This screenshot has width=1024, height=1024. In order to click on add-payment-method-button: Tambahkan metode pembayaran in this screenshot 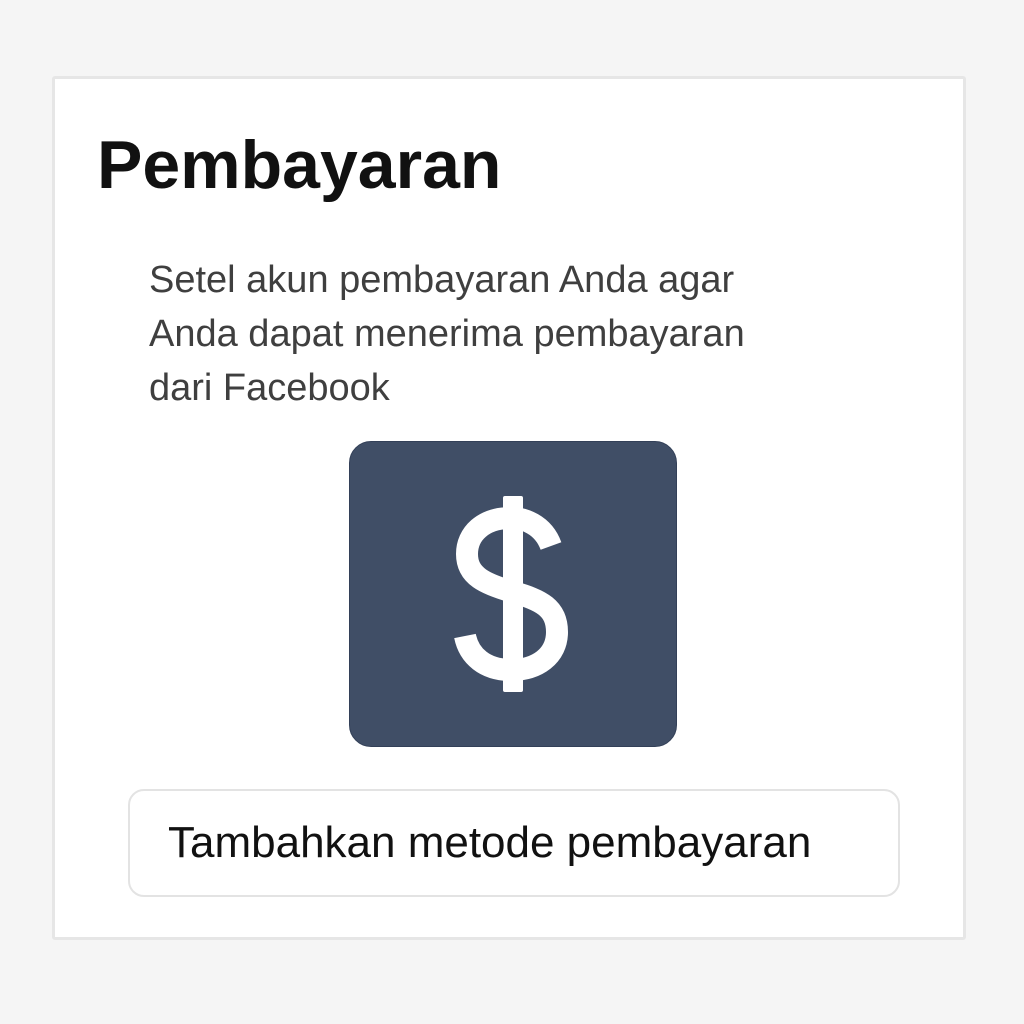, I will do `click(514, 843)`.